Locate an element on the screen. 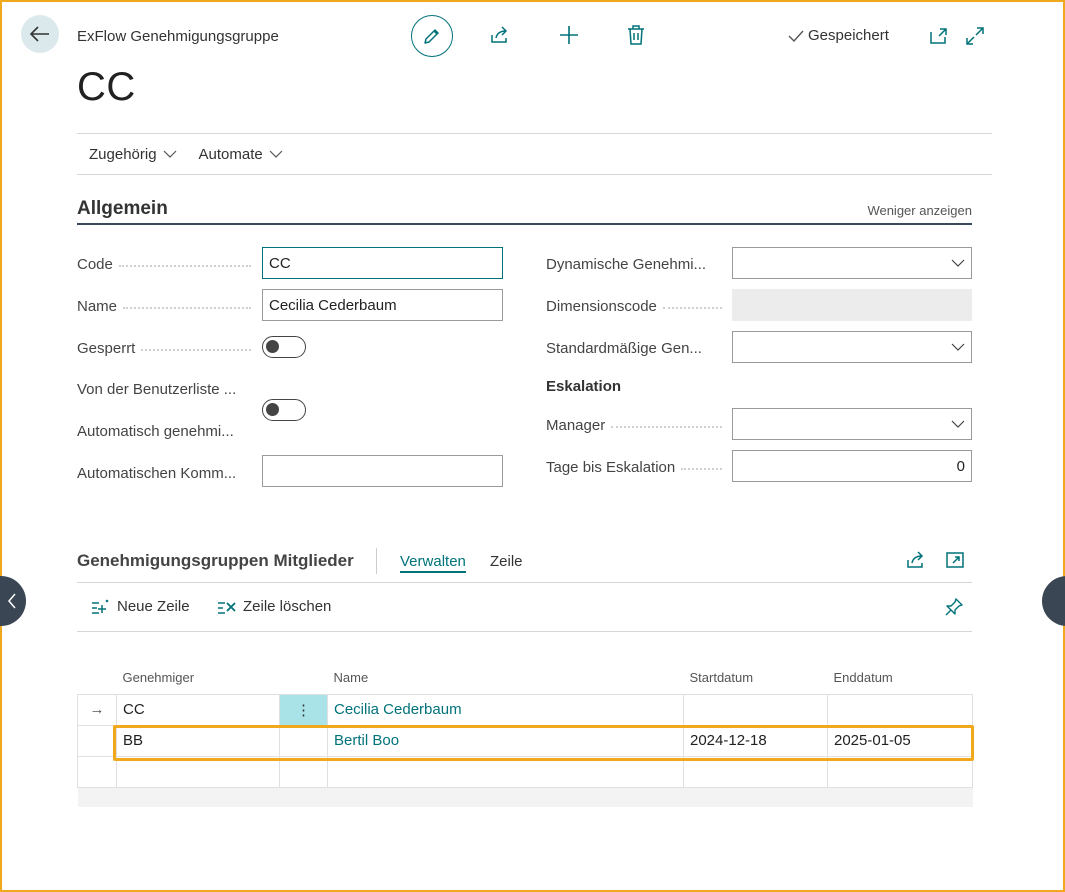 The image size is (1065, 892). label-text: Code is located at coordinates (95, 264).